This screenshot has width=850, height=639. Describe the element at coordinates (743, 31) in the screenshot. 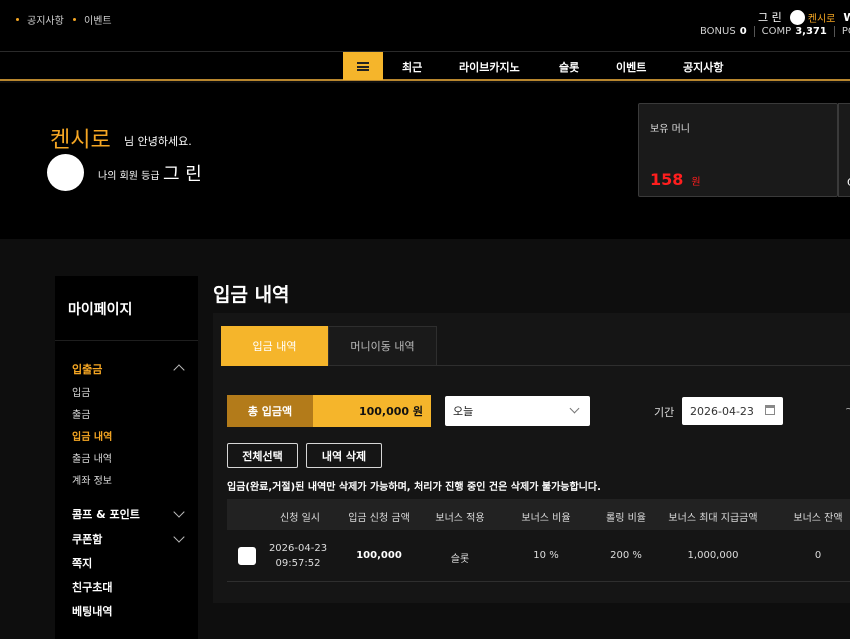

I see `bonus-value: 0` at that location.